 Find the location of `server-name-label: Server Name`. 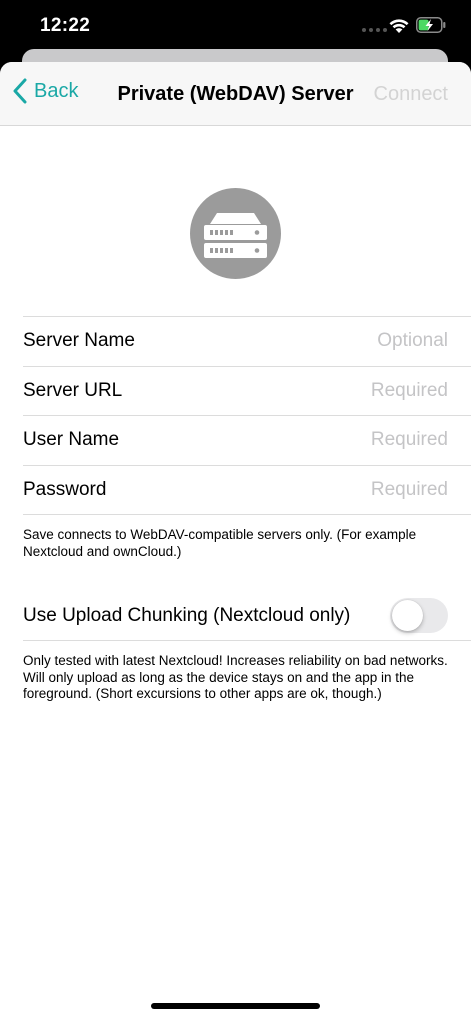

server-name-label: Server Name is located at coordinates (79, 341).